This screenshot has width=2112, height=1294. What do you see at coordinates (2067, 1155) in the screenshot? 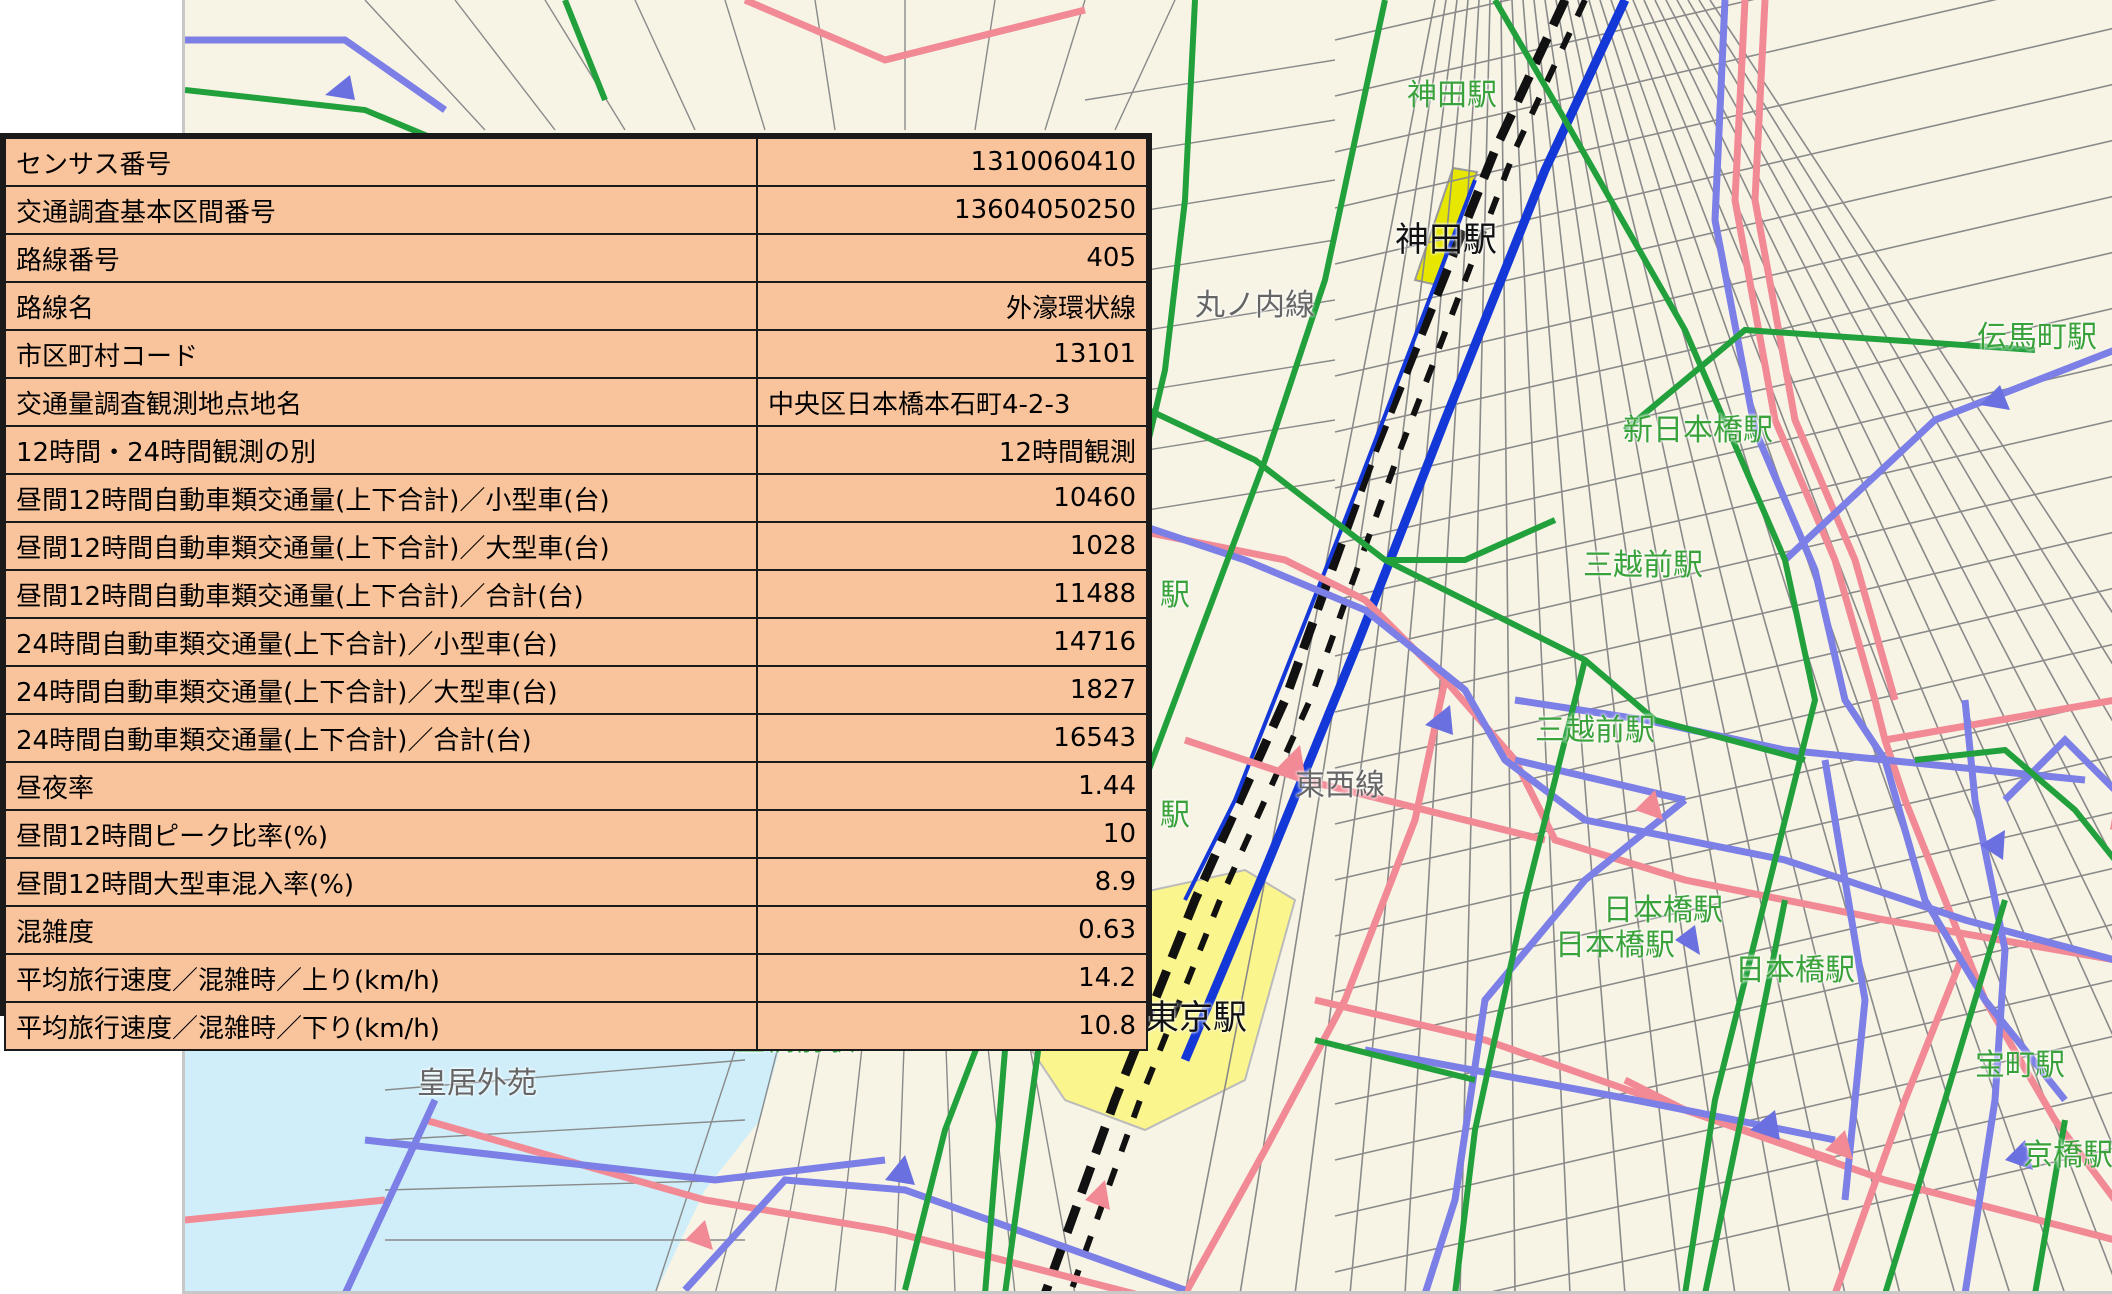
I see `kyobashi-station-label: 京橋駅` at bounding box center [2067, 1155].